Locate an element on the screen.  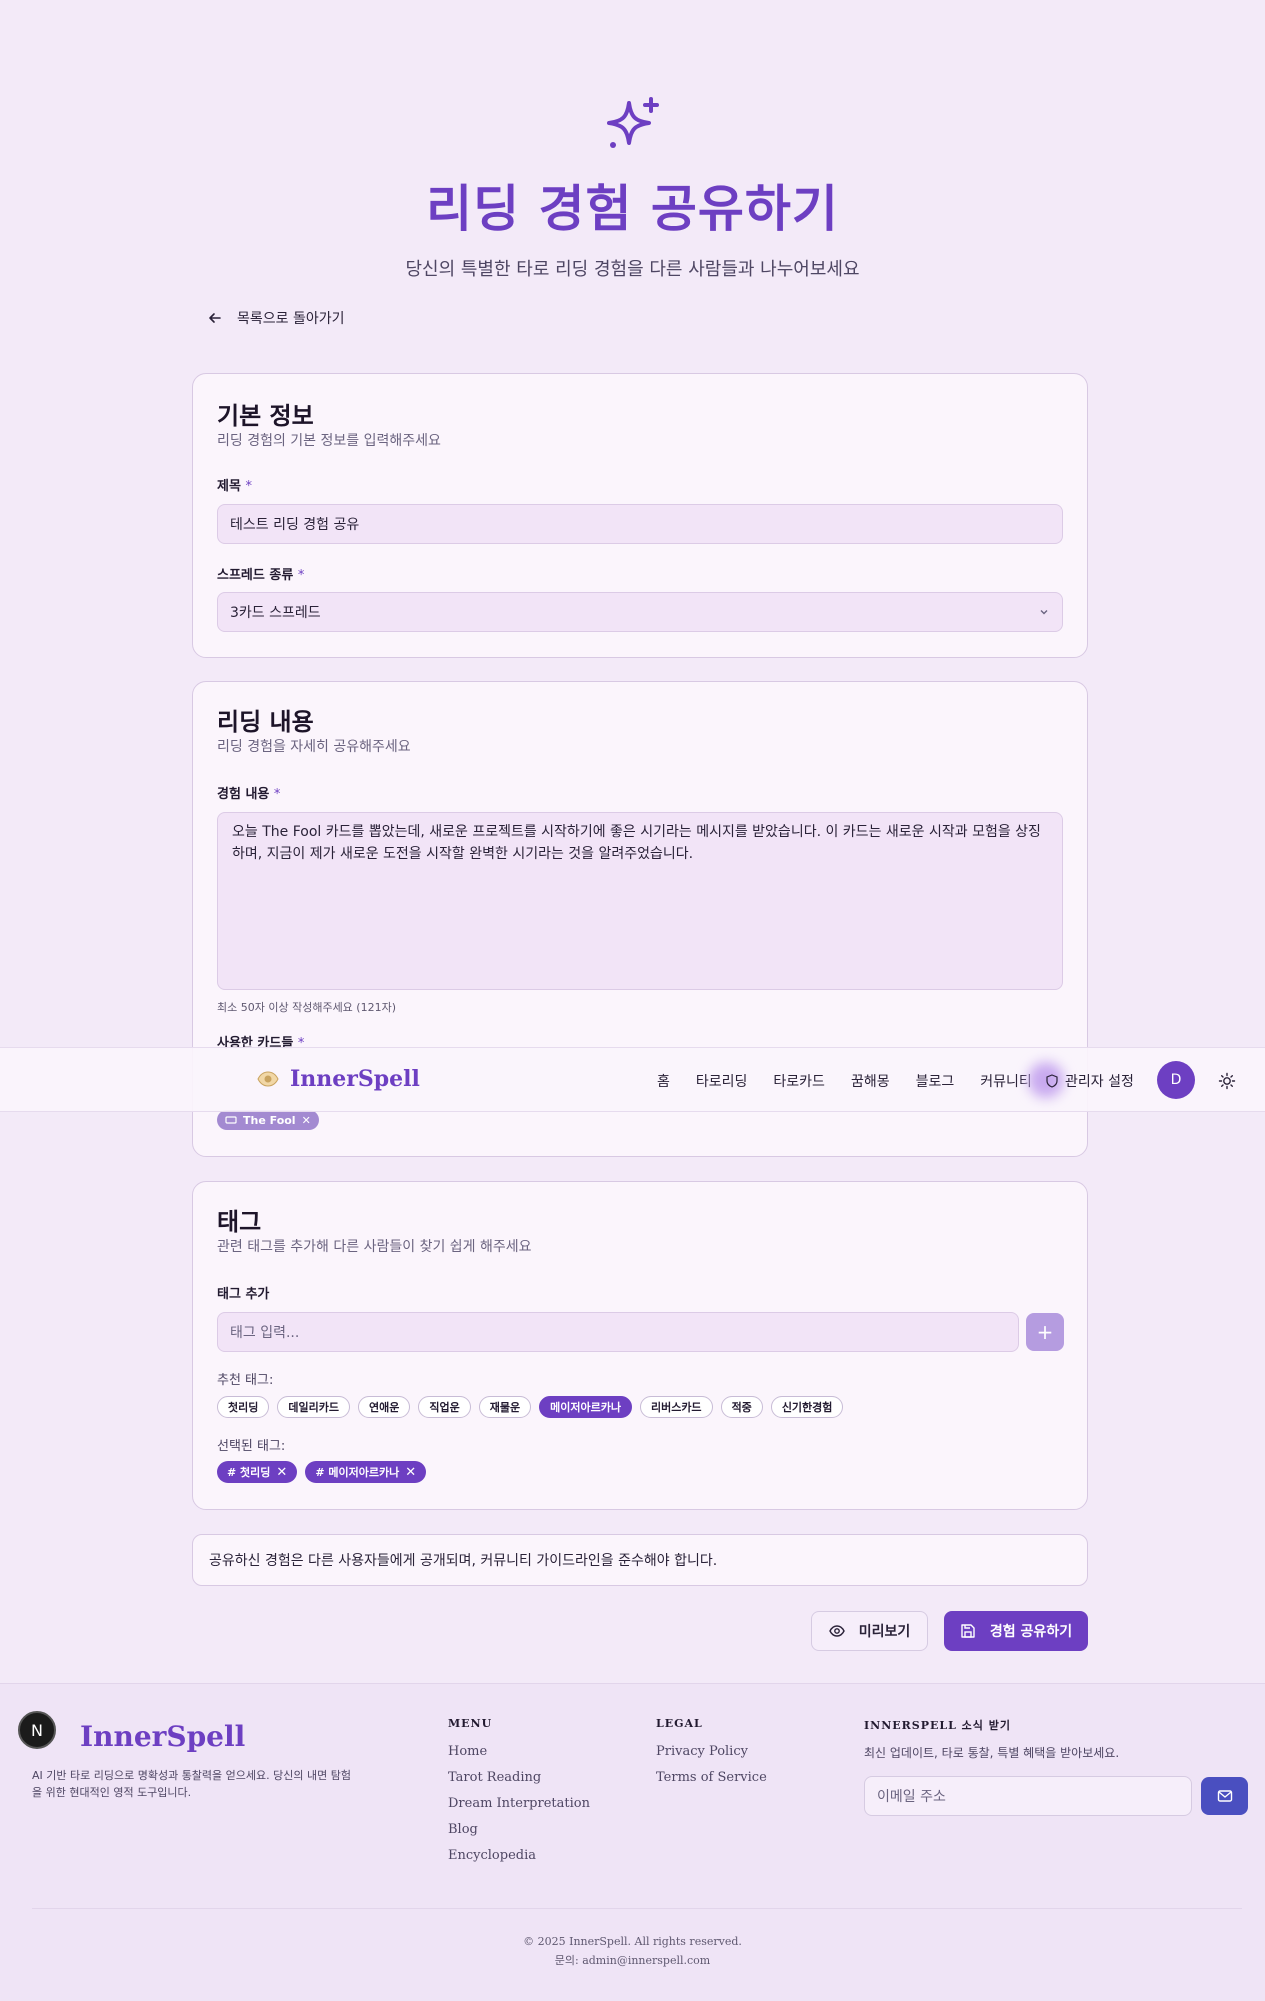
user-avatar: D is located at coordinates (1176, 1080).